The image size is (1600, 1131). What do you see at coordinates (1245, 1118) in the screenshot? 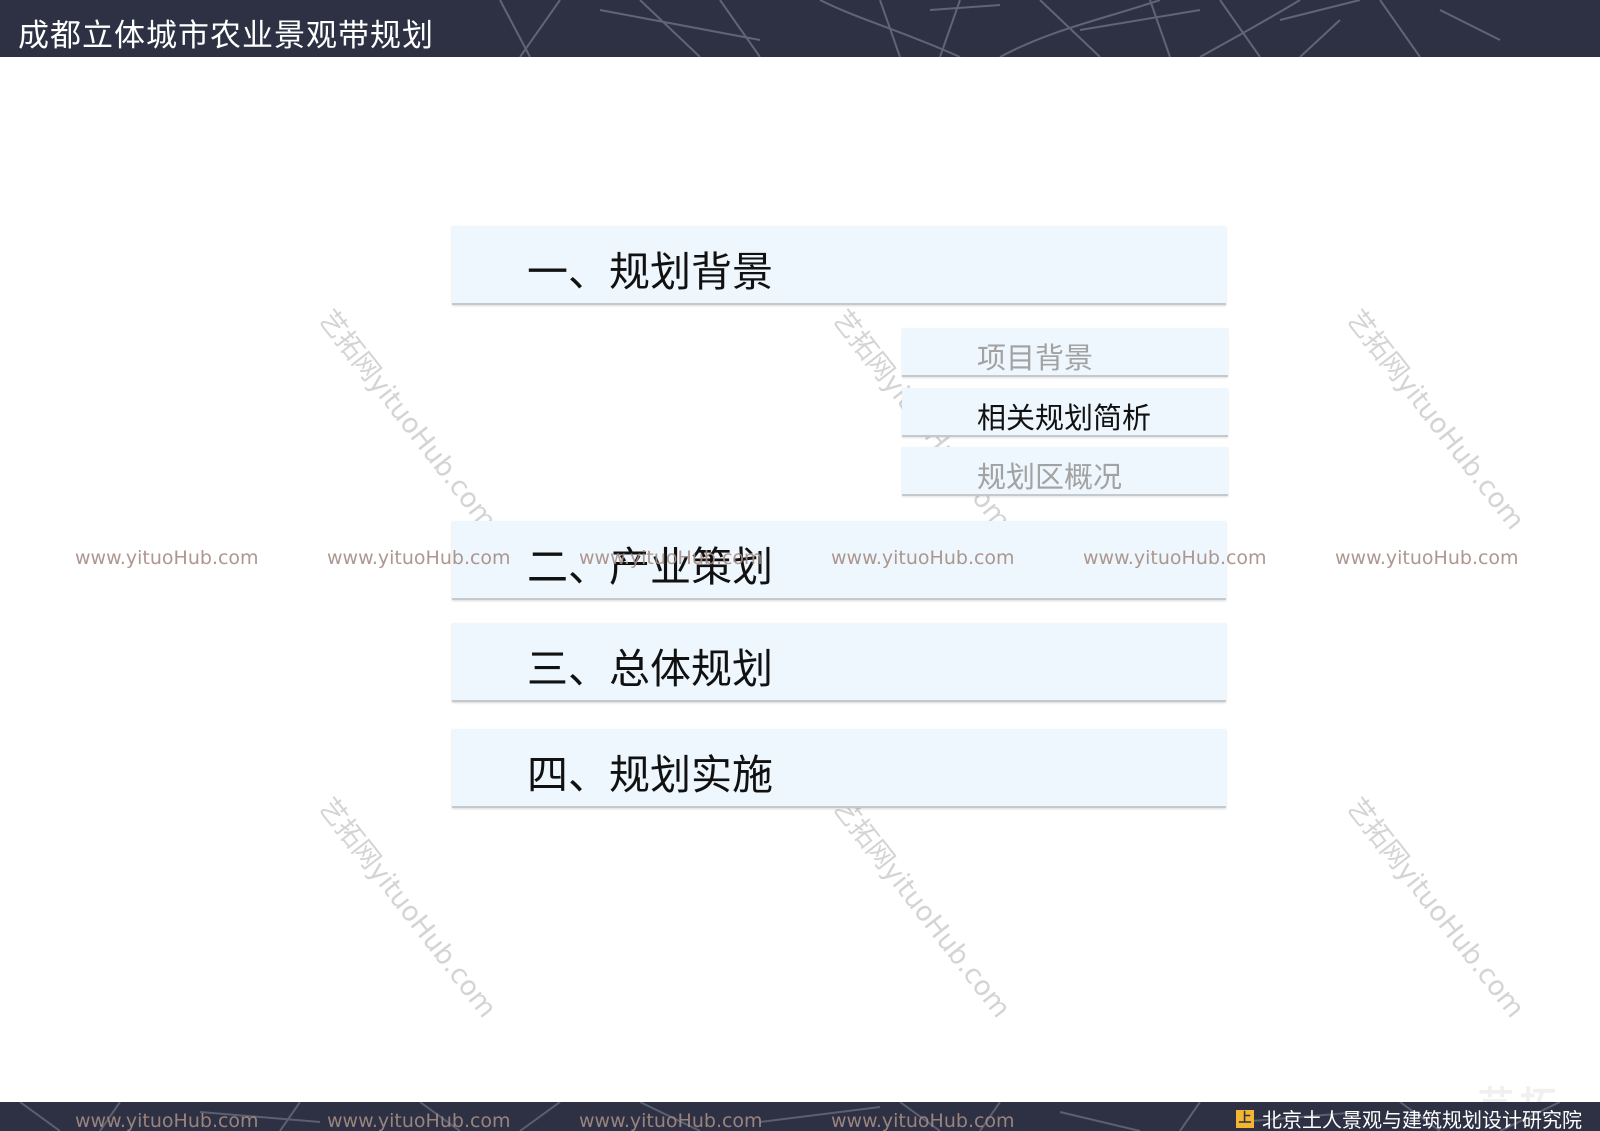
I see `square-logo-icon: 上` at bounding box center [1245, 1118].